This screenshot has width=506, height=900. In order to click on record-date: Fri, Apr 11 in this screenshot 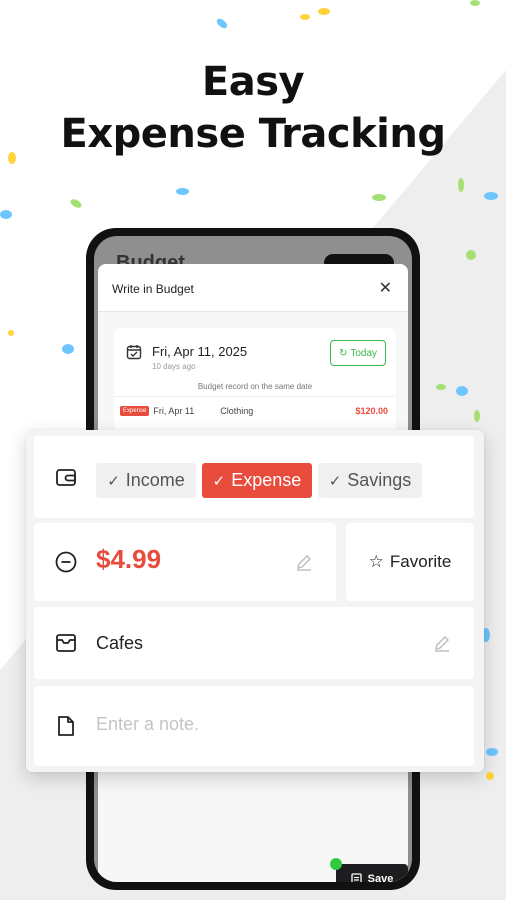, I will do `click(174, 410)`.